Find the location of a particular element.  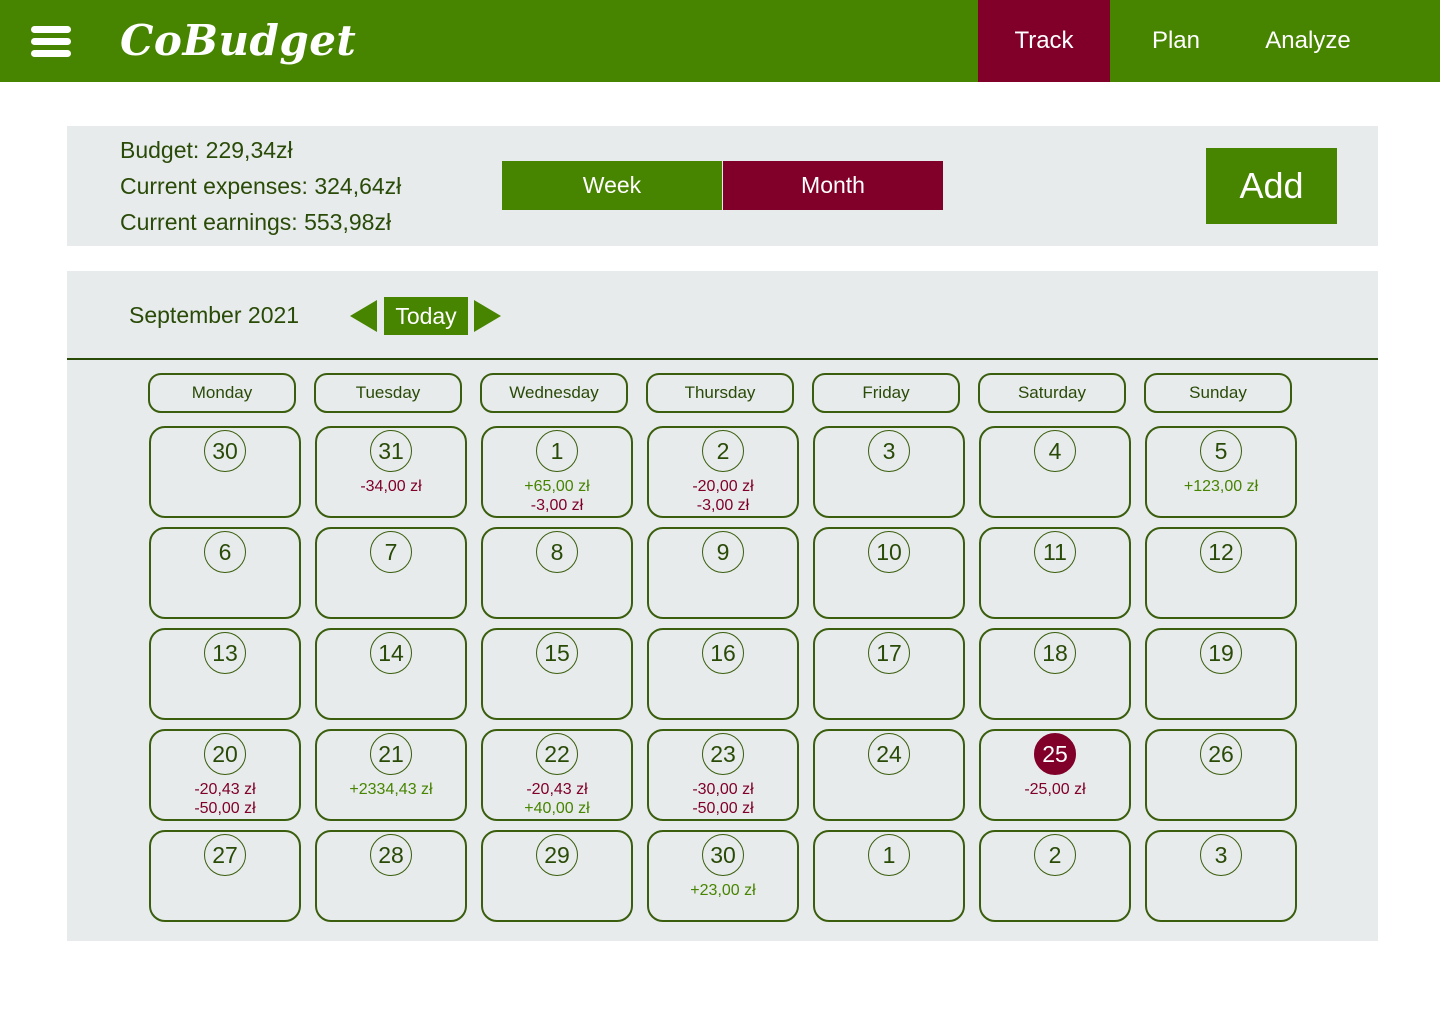

day-number: 11 is located at coordinates (1055, 552).